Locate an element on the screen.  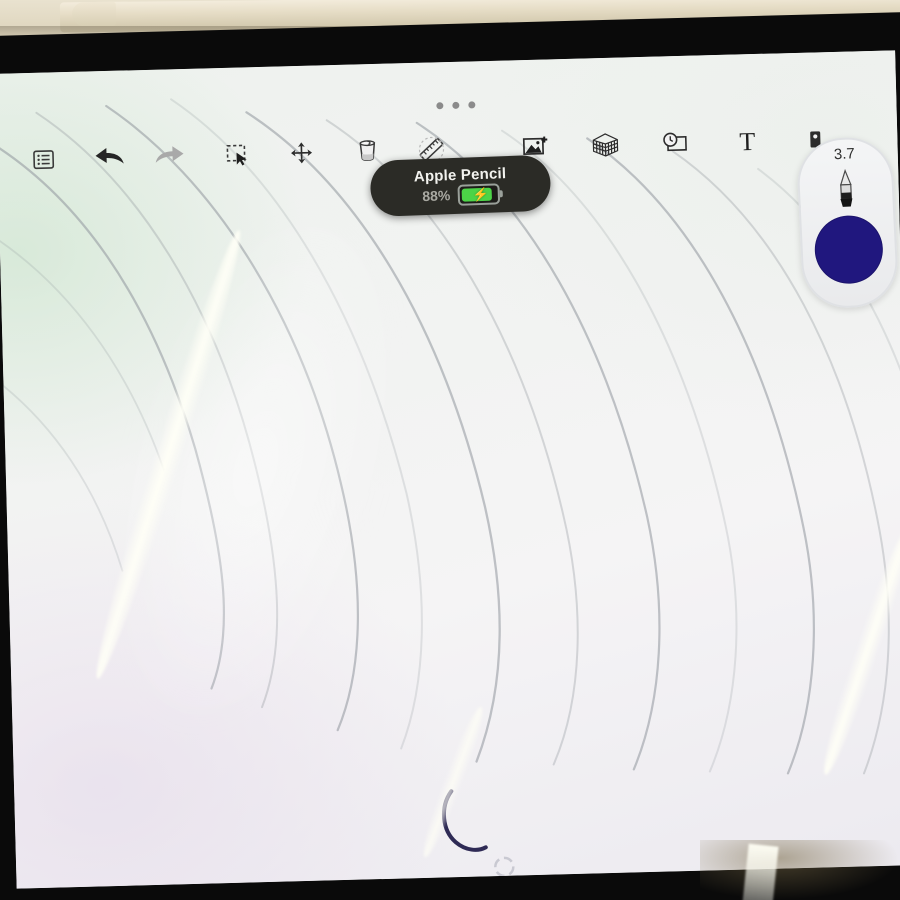
redo-arrow-icon is located at coordinates (169, 154).